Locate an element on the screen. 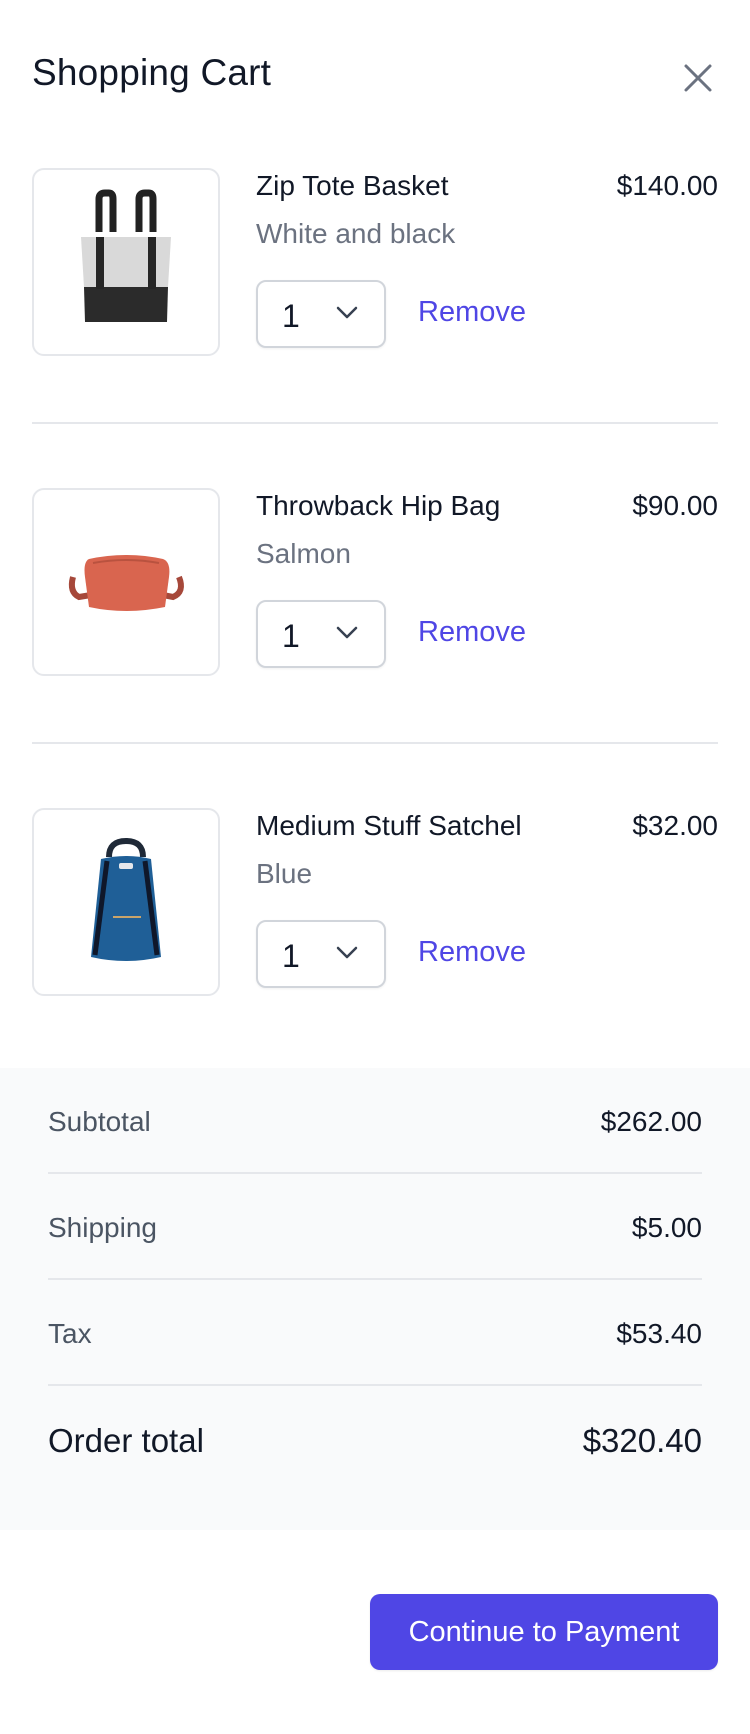 This screenshot has height=1734, width=750. order-total-value: $320.40 is located at coordinates (642, 1440).